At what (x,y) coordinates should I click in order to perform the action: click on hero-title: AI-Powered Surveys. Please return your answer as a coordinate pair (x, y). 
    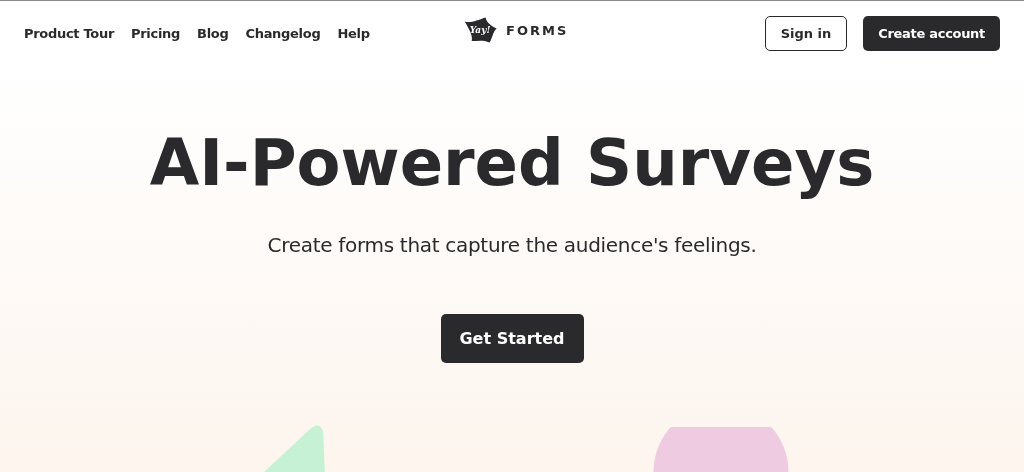
    Looking at the image, I should click on (512, 163).